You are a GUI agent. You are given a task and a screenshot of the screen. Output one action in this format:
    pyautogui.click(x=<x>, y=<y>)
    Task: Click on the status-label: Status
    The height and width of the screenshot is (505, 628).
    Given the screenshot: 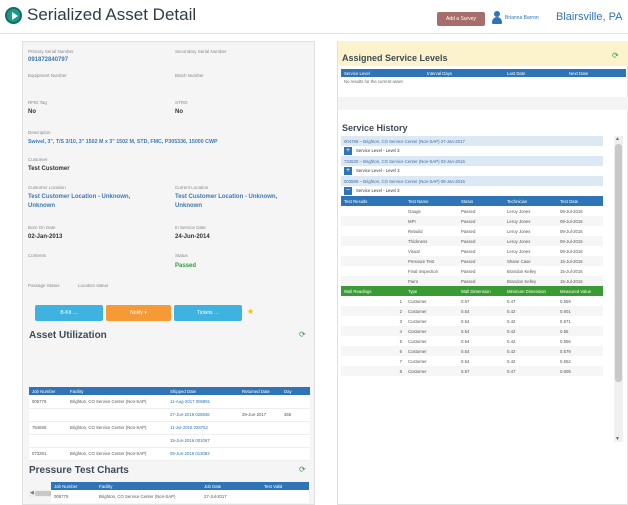 What is the action you would take?
    pyautogui.click(x=181, y=255)
    